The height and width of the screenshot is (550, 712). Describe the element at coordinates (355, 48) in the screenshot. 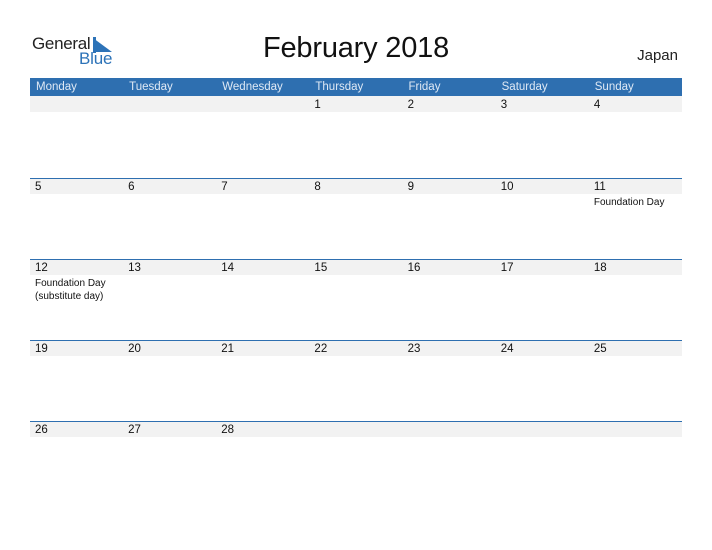

I see `calendar-title: February 2018` at that location.